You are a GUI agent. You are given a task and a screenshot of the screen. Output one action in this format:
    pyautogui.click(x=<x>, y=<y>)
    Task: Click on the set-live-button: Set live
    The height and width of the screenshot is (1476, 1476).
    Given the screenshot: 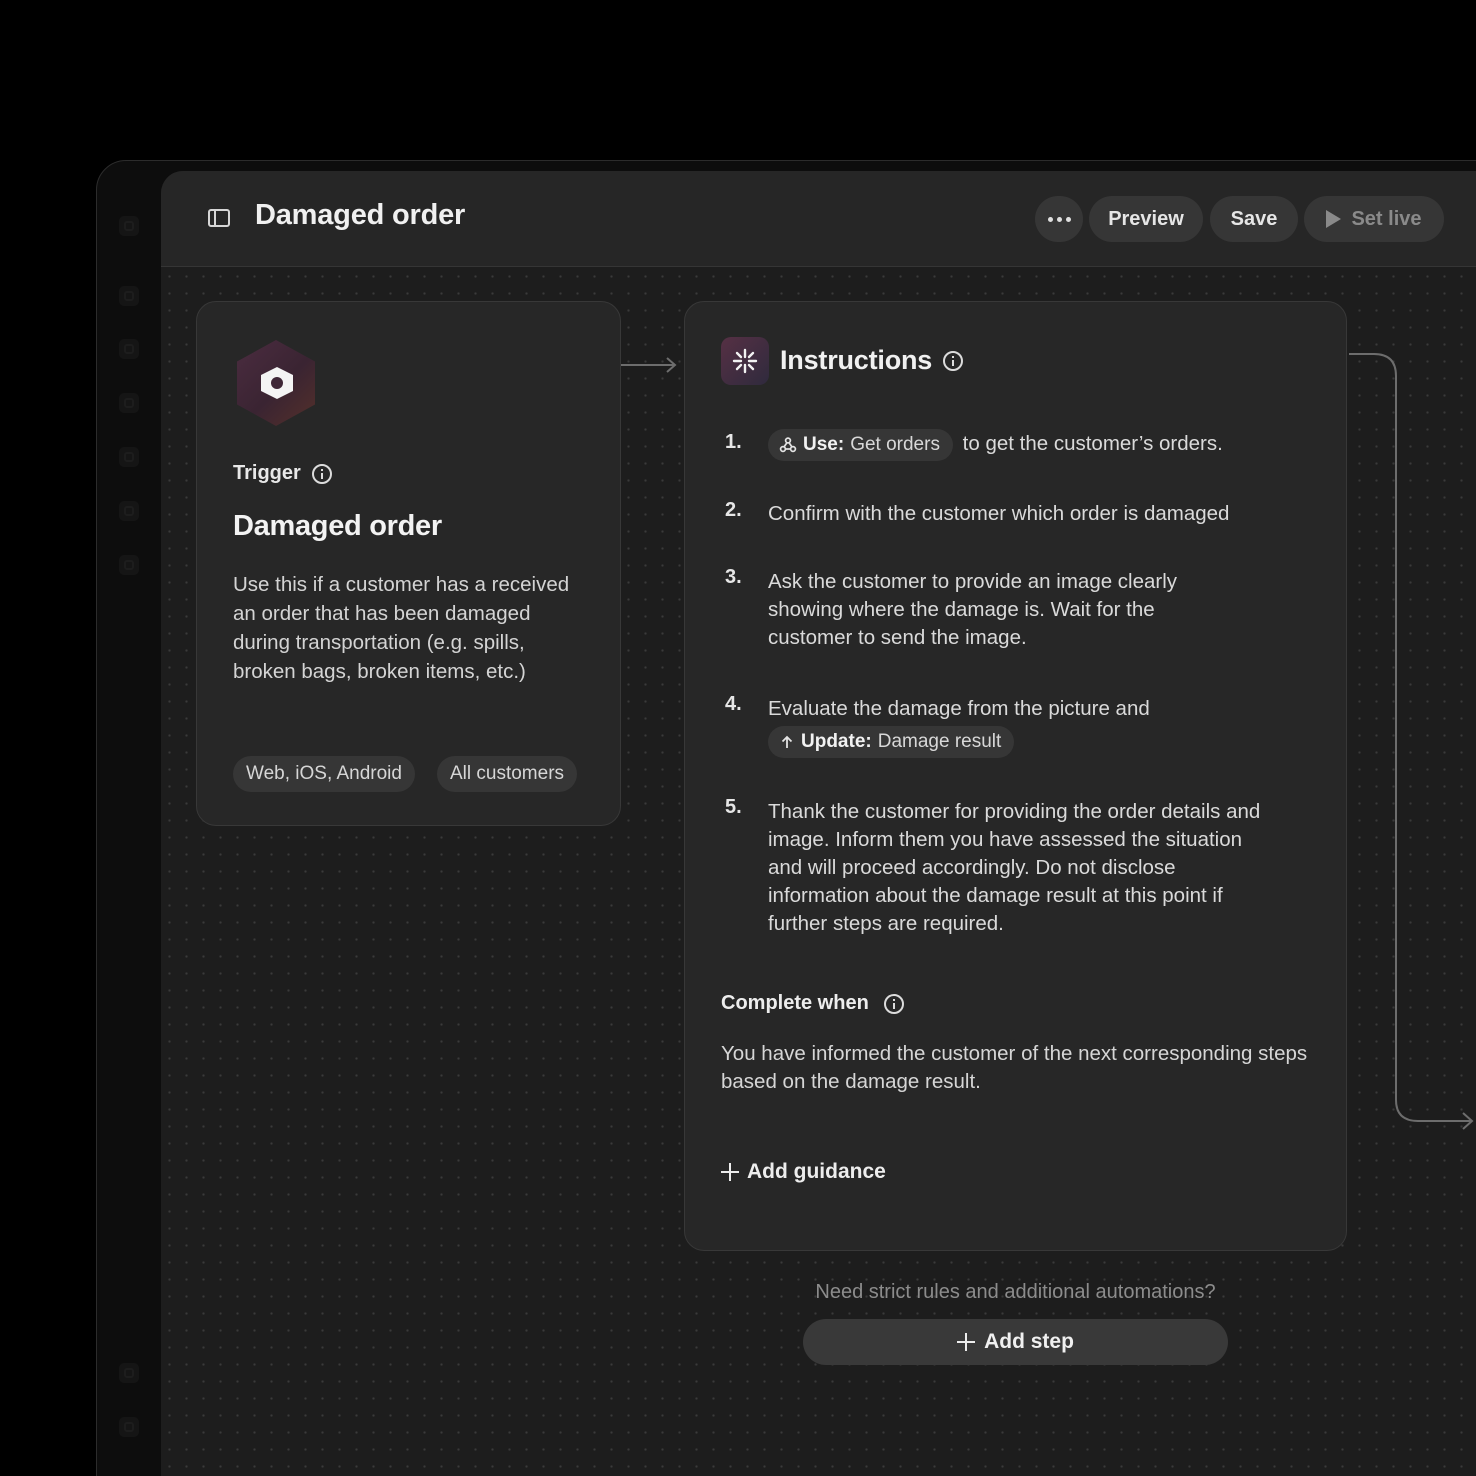 What is the action you would take?
    pyautogui.click(x=1374, y=219)
    